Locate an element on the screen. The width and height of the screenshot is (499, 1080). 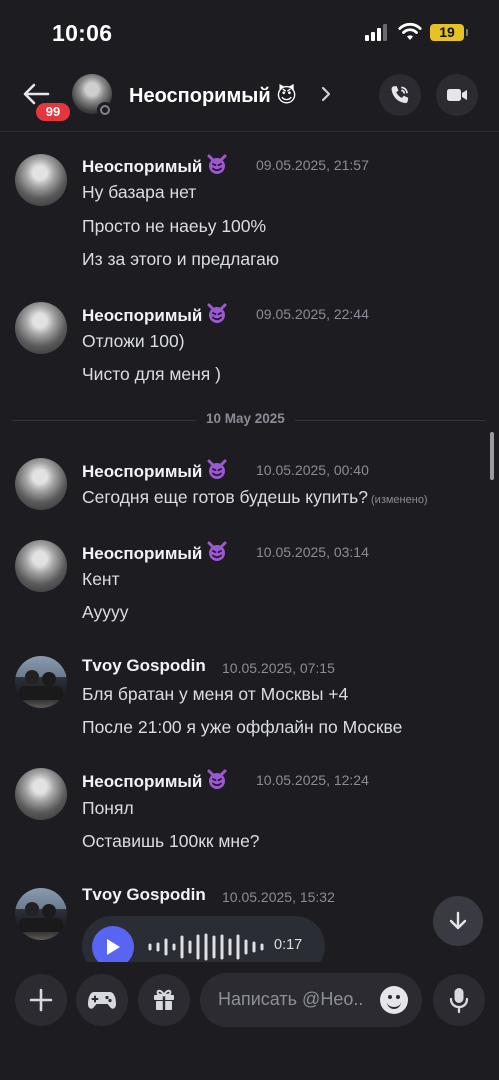
gift-button is located at coordinates (164, 1000).